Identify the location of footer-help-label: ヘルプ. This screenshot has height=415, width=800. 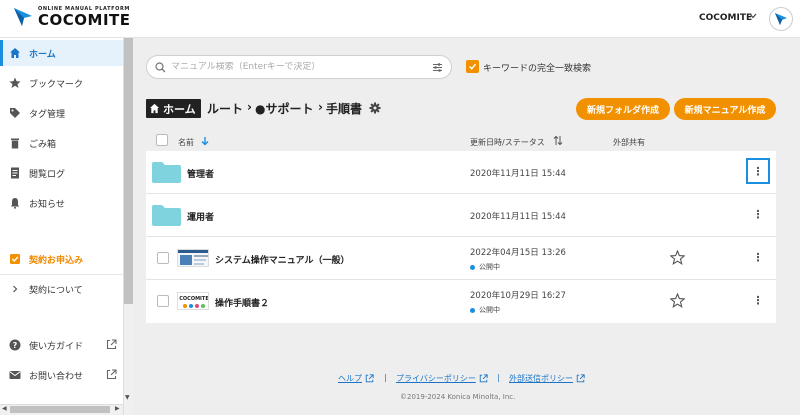
(350, 378).